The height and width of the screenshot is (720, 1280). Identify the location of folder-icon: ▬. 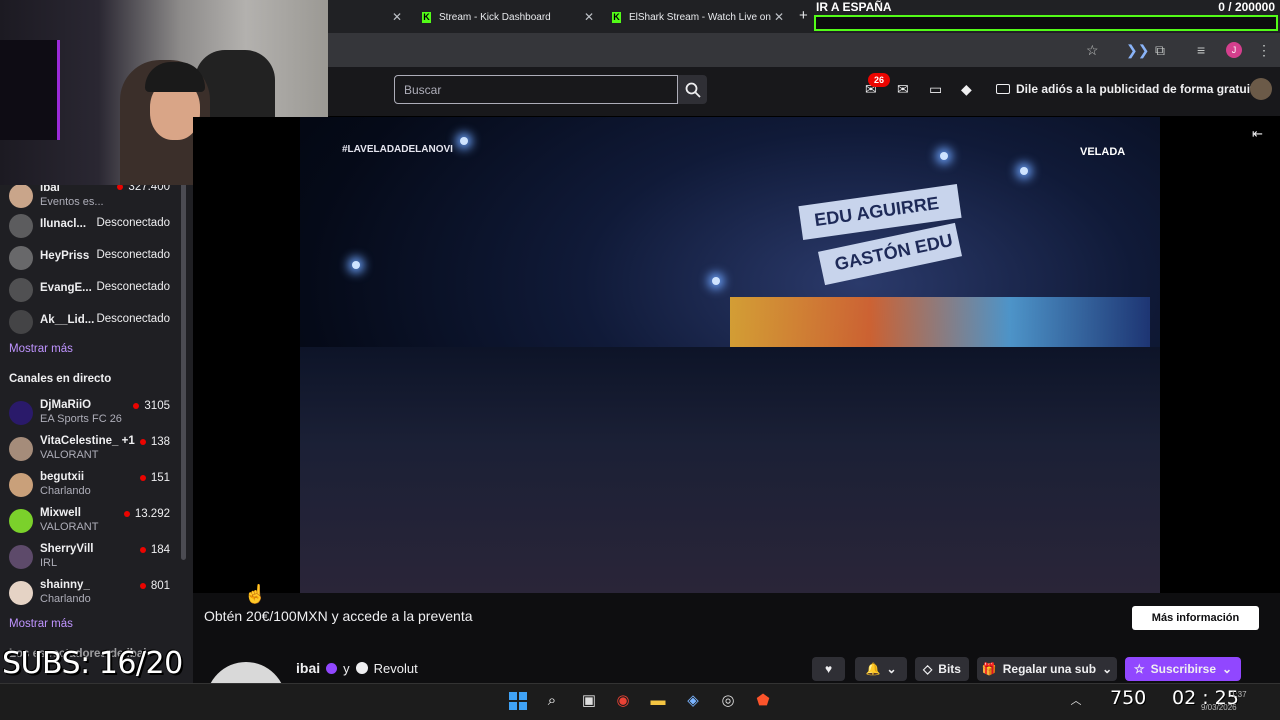
(658, 701).